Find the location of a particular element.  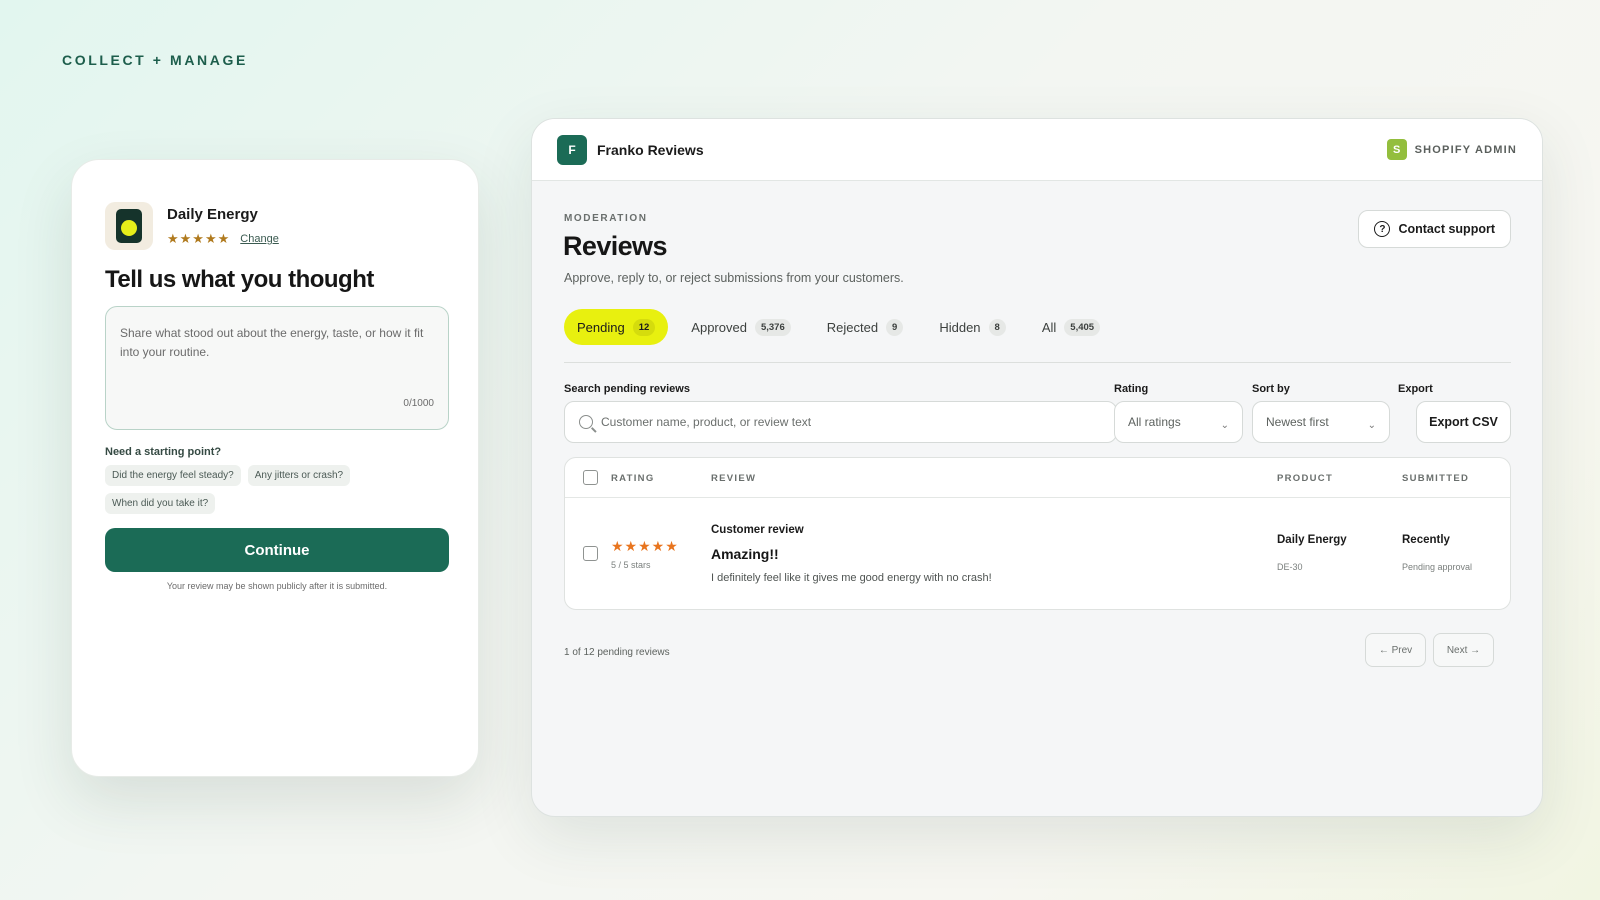

review-status: Pending approval is located at coordinates (1437, 567).